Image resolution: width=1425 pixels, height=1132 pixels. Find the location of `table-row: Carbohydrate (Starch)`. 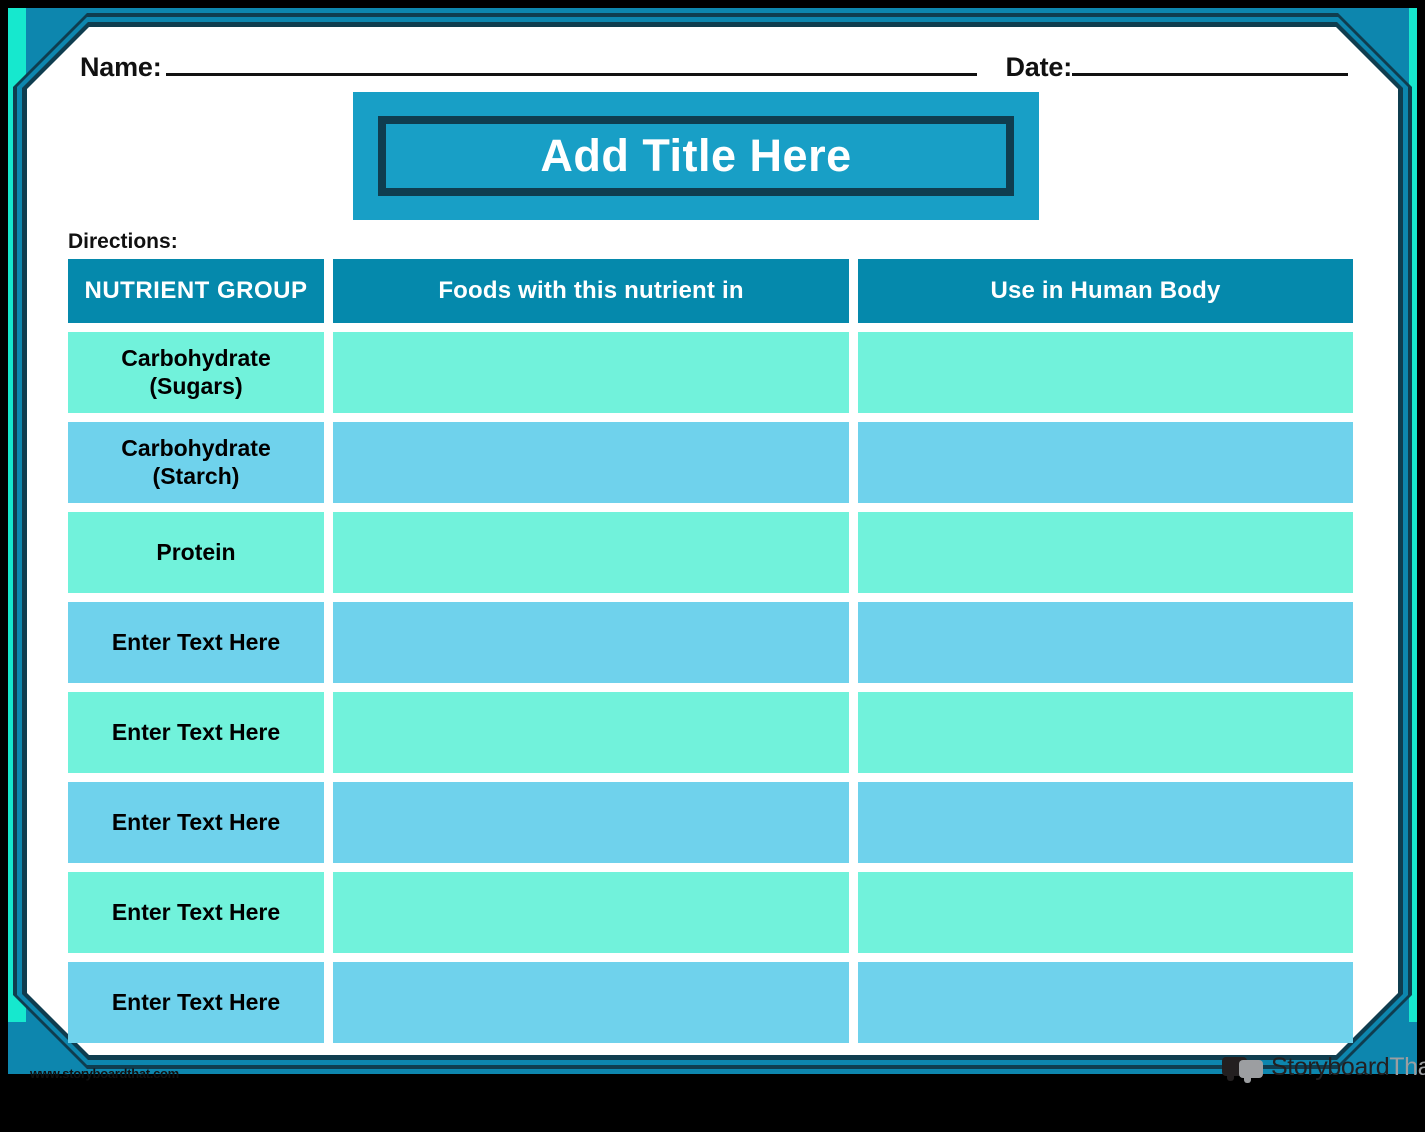

table-row: Carbohydrate (Starch) is located at coordinates (710, 462).